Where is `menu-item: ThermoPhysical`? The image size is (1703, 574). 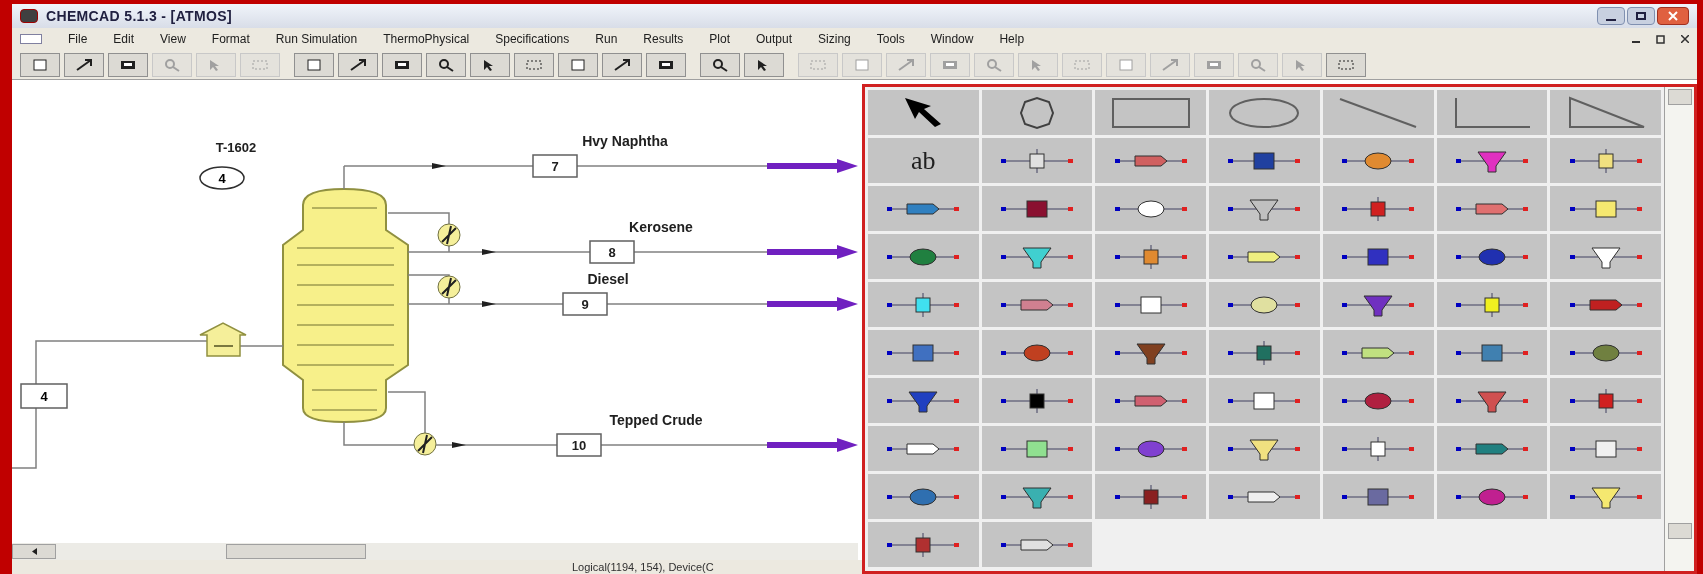 menu-item: ThermoPhysical is located at coordinates (426, 39).